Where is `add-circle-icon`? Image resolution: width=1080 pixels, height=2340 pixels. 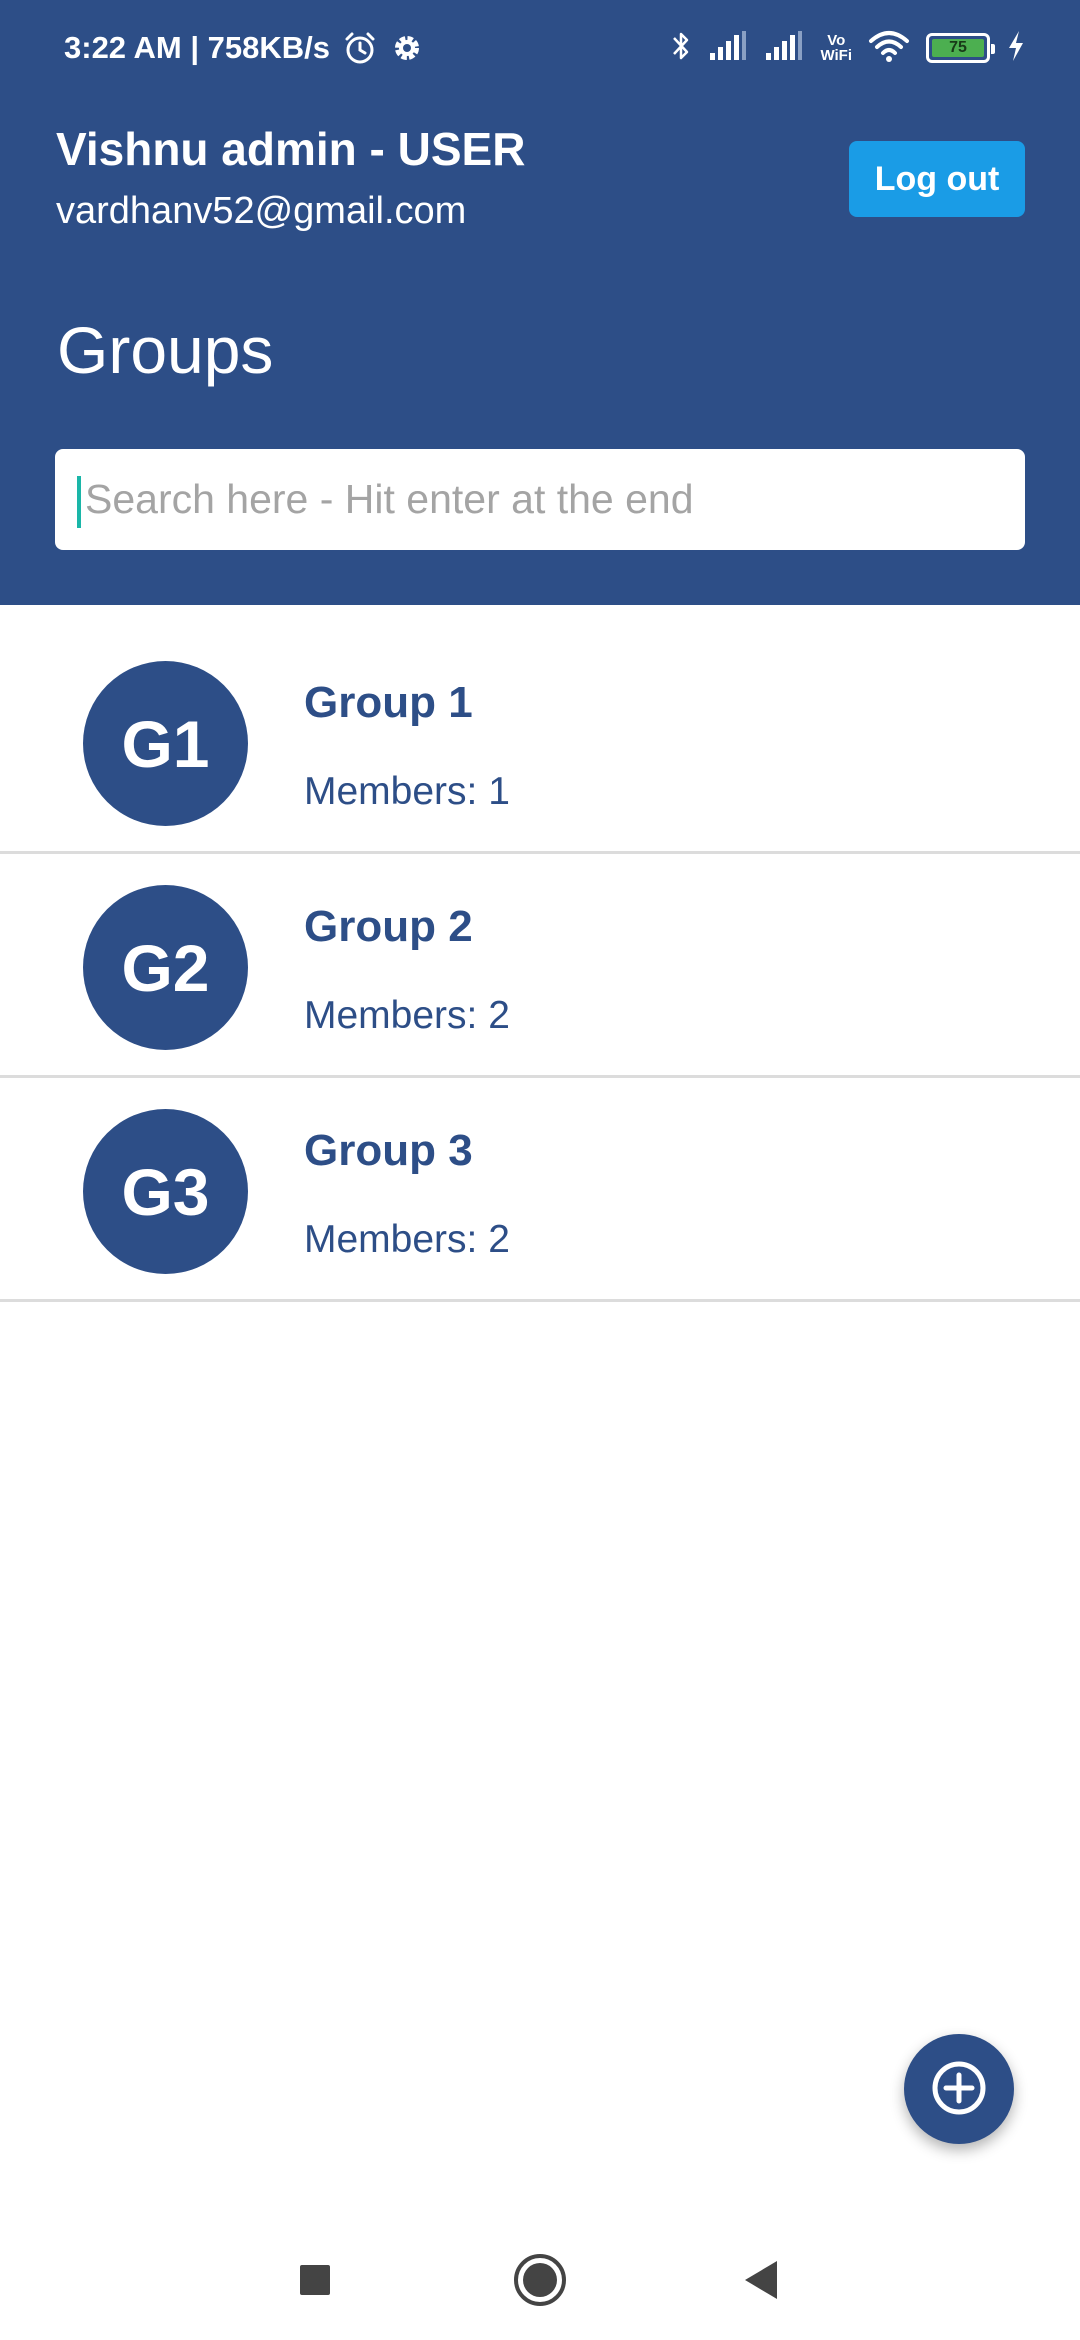
add-circle-icon is located at coordinates (959, 2089).